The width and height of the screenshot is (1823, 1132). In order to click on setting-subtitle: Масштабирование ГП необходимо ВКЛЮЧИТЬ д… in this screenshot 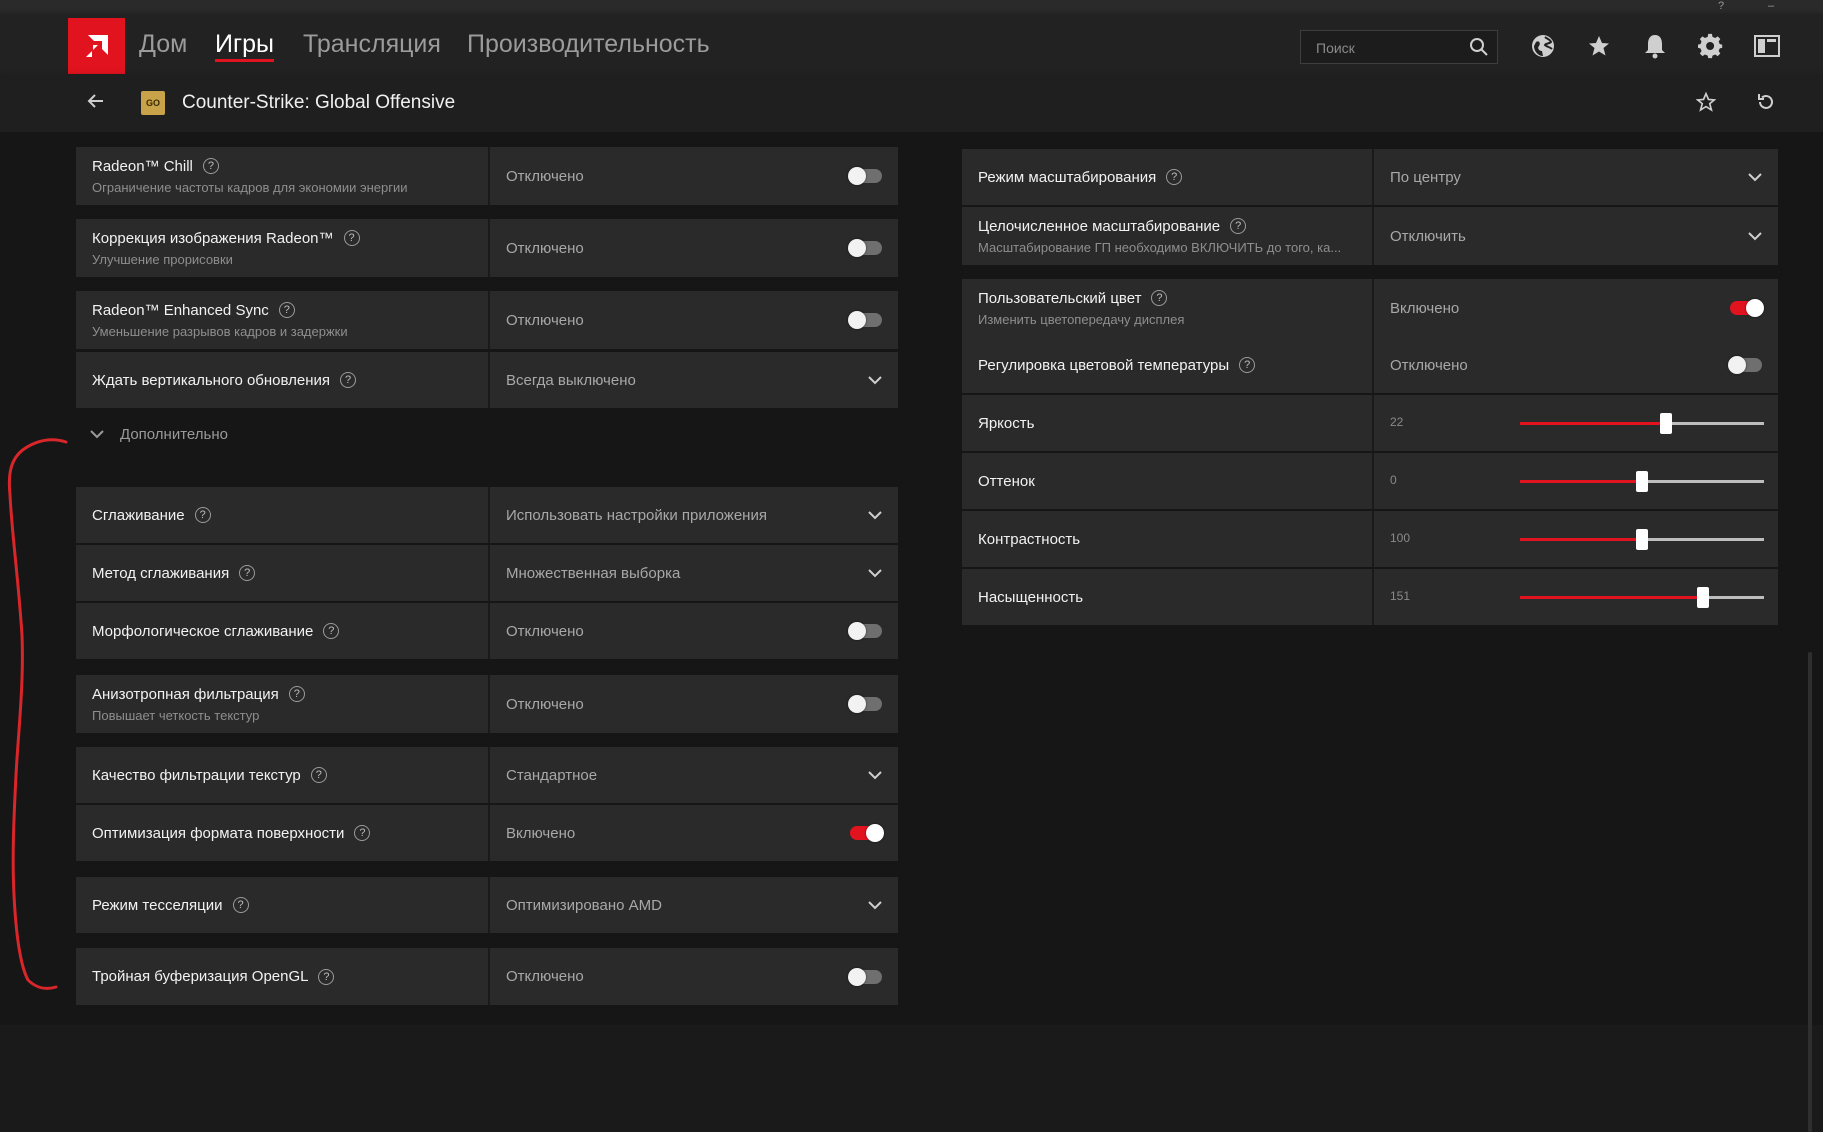, I will do `click(1160, 247)`.